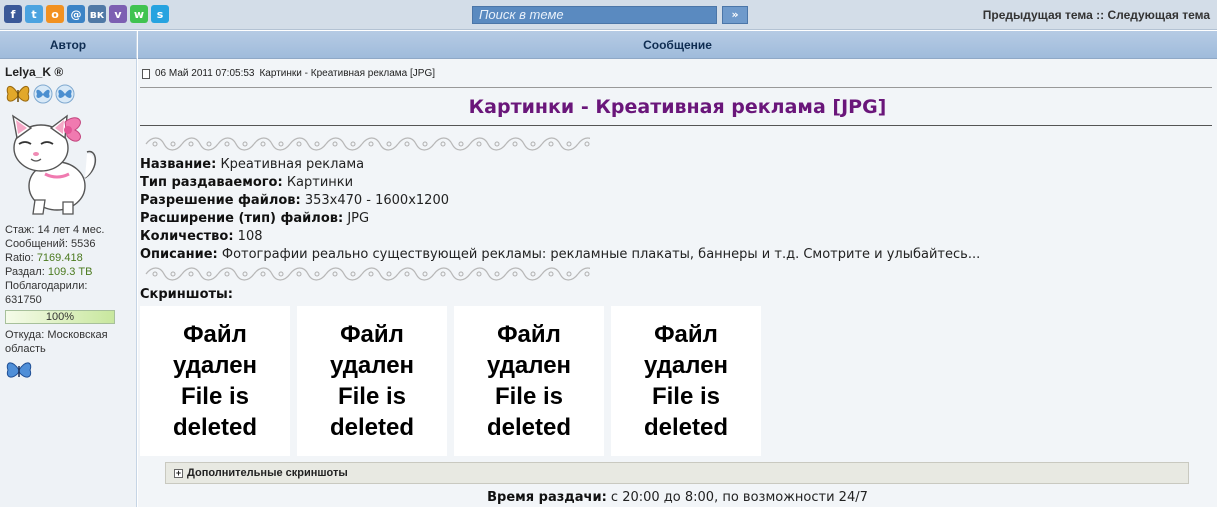 The height and width of the screenshot is (507, 1217). I want to click on user-badges, so click(68, 94).